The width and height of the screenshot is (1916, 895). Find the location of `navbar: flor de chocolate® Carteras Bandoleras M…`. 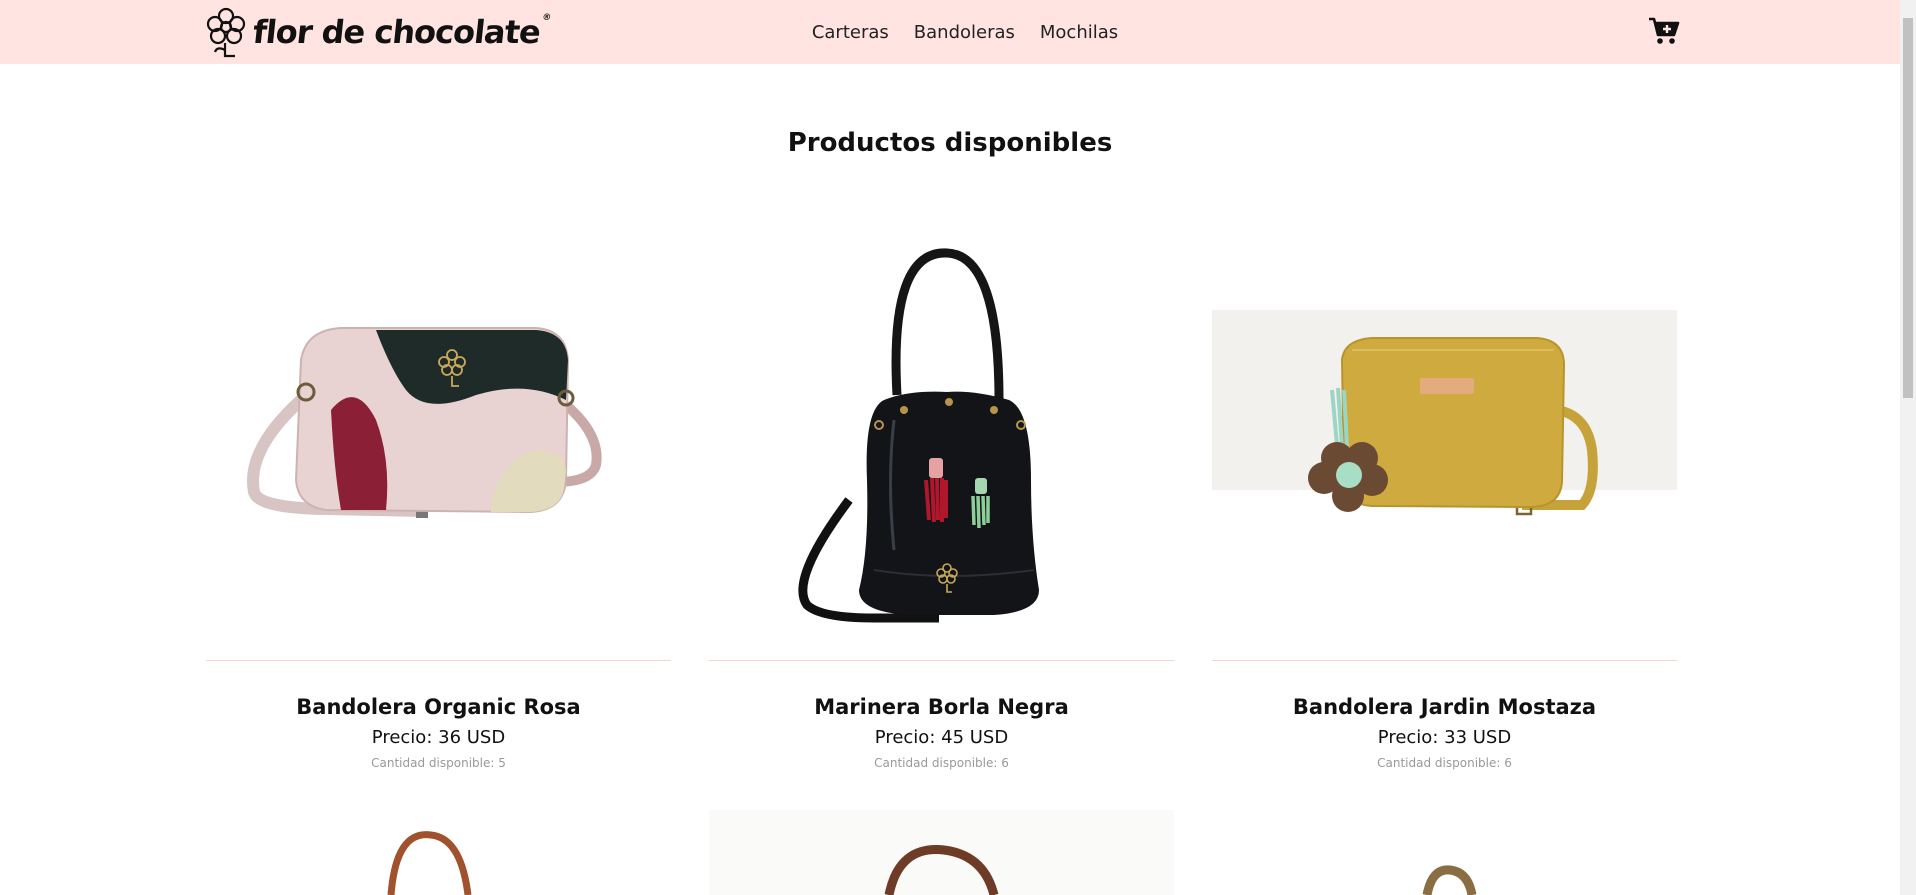

navbar: flor de chocolate® Carteras Bandoleras M… is located at coordinates (950, 32).